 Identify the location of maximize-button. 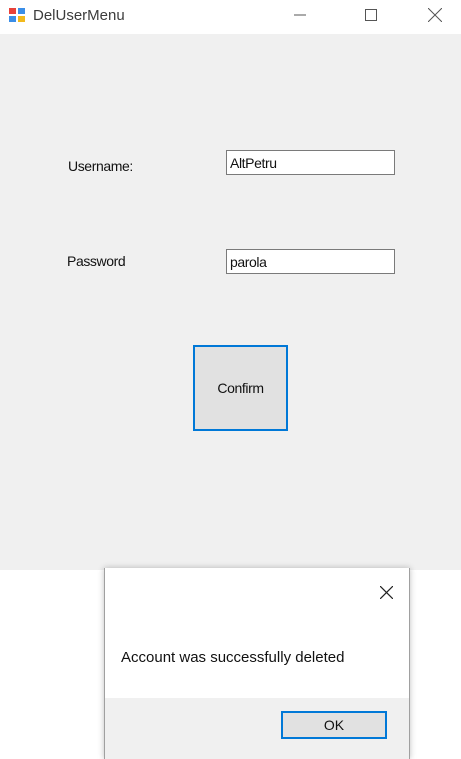
(371, 17).